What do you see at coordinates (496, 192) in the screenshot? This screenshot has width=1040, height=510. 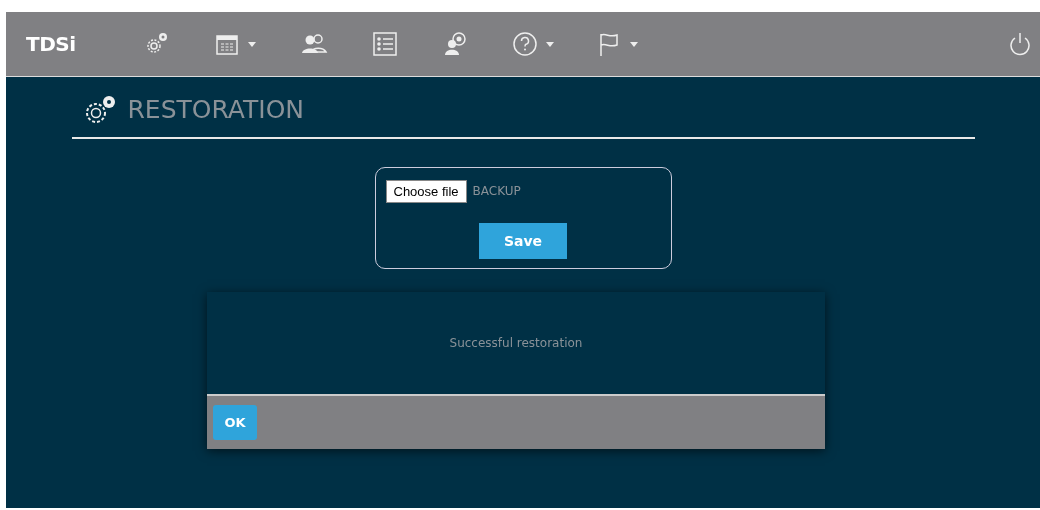 I see `file-name: BACKUP` at bounding box center [496, 192].